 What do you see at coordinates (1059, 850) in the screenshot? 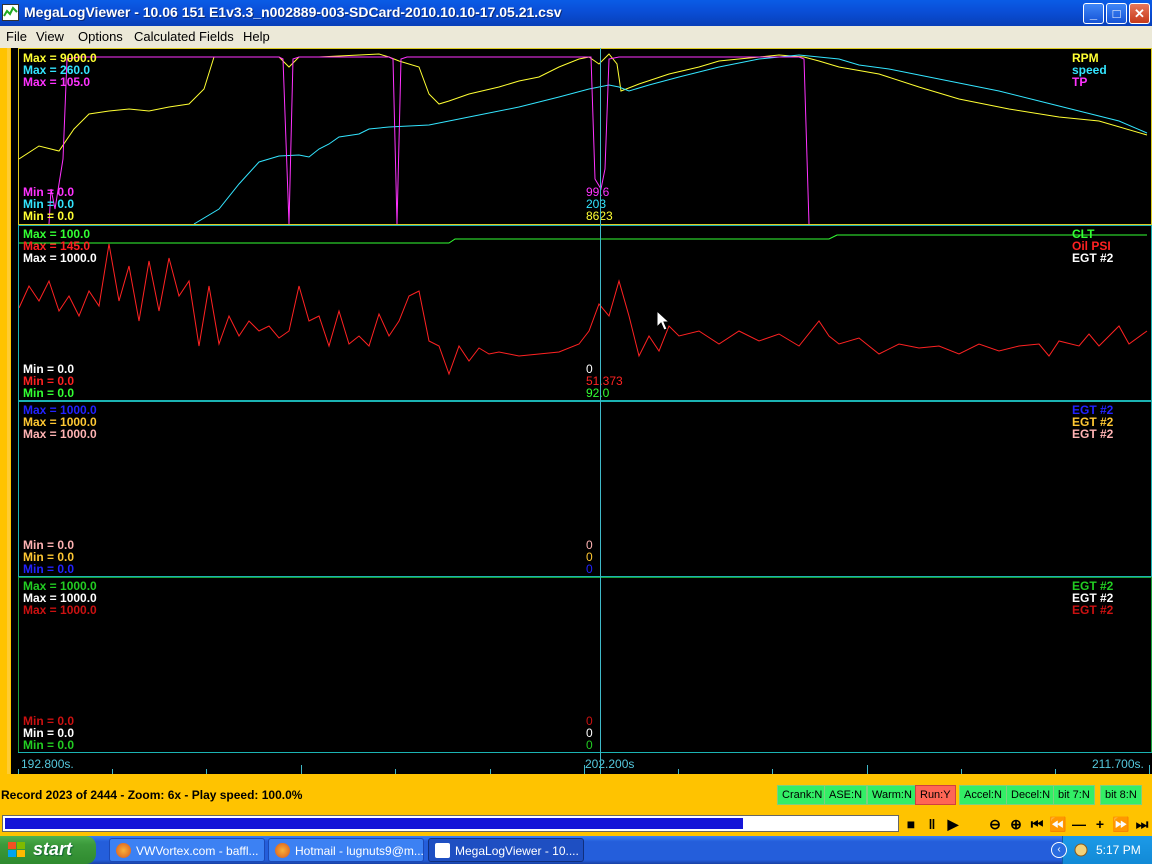
I see `show-hidden-icons-icon: ‹` at bounding box center [1059, 850].